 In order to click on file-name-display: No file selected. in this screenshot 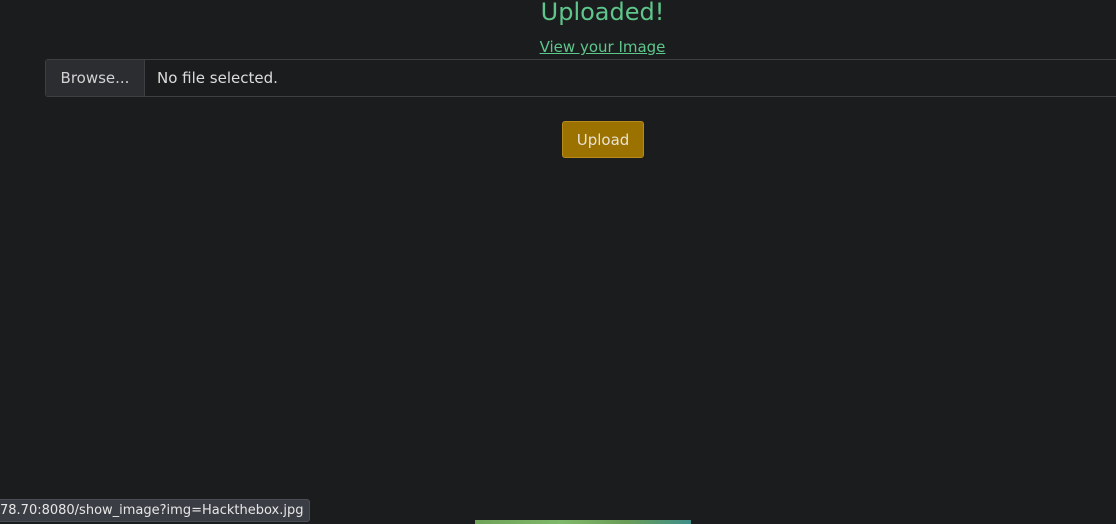, I will do `click(217, 78)`.